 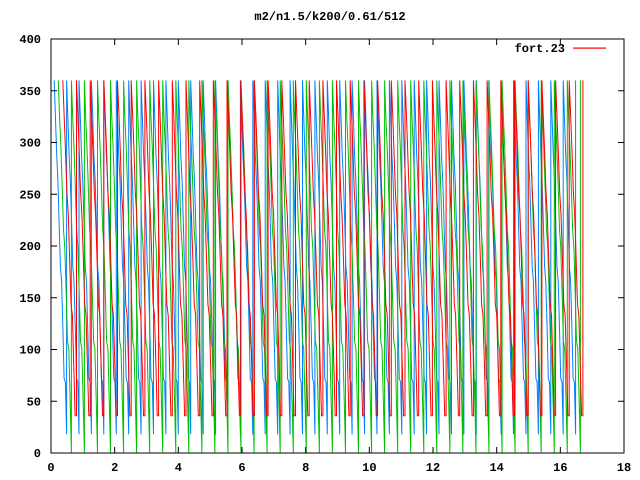 What do you see at coordinates (496, 468) in the screenshot?
I see `x-tick-label: 14` at bounding box center [496, 468].